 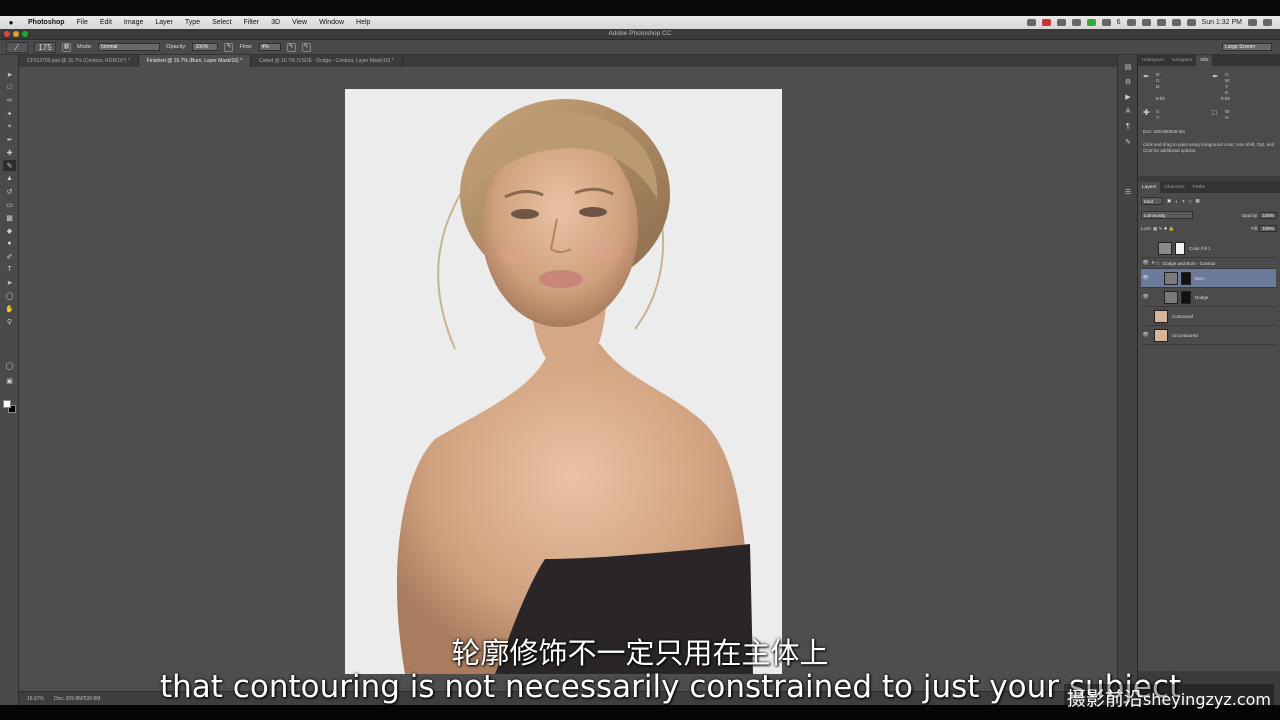 What do you see at coordinates (363, 22) in the screenshot?
I see `menu-help: Help` at bounding box center [363, 22].